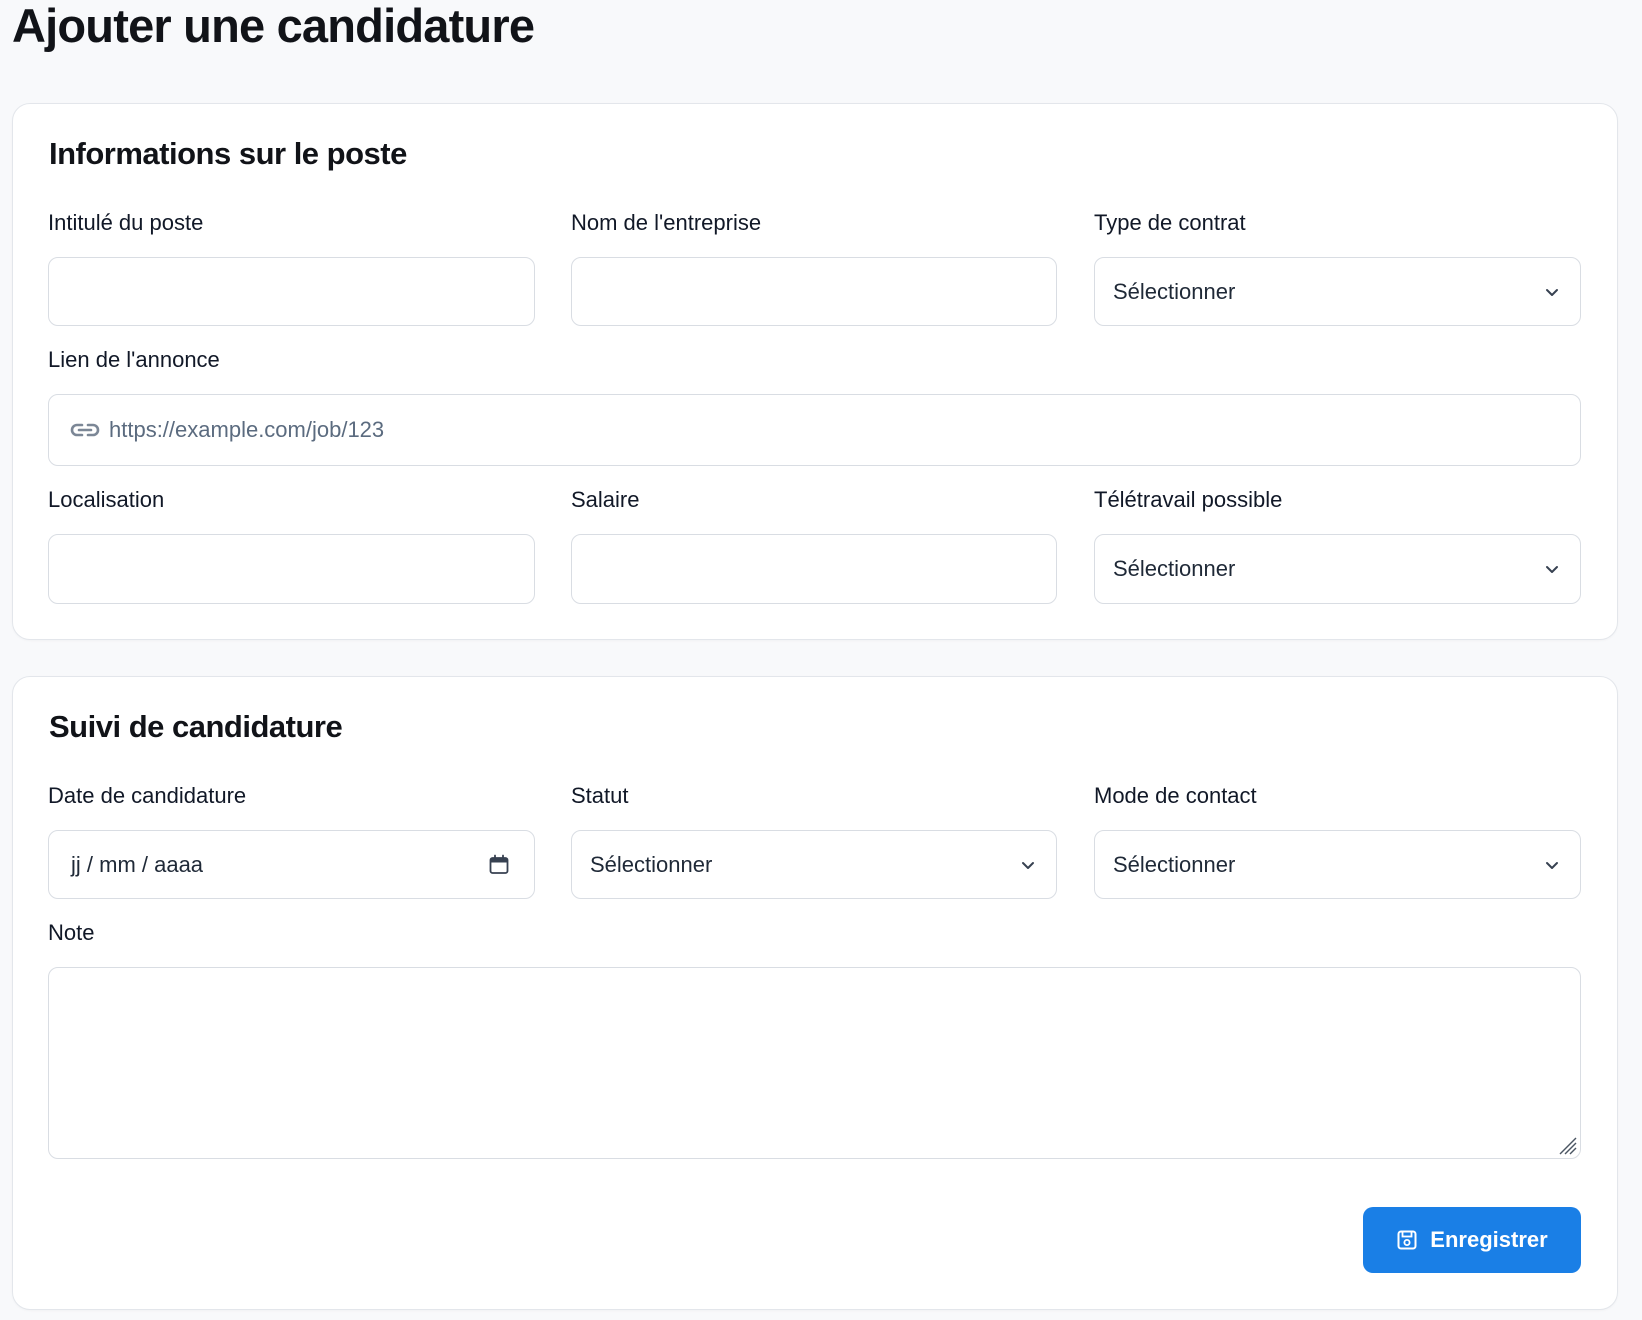 Image resolution: width=1642 pixels, height=1320 pixels. I want to click on contact-mode-value: Sélectionner, so click(1174, 864).